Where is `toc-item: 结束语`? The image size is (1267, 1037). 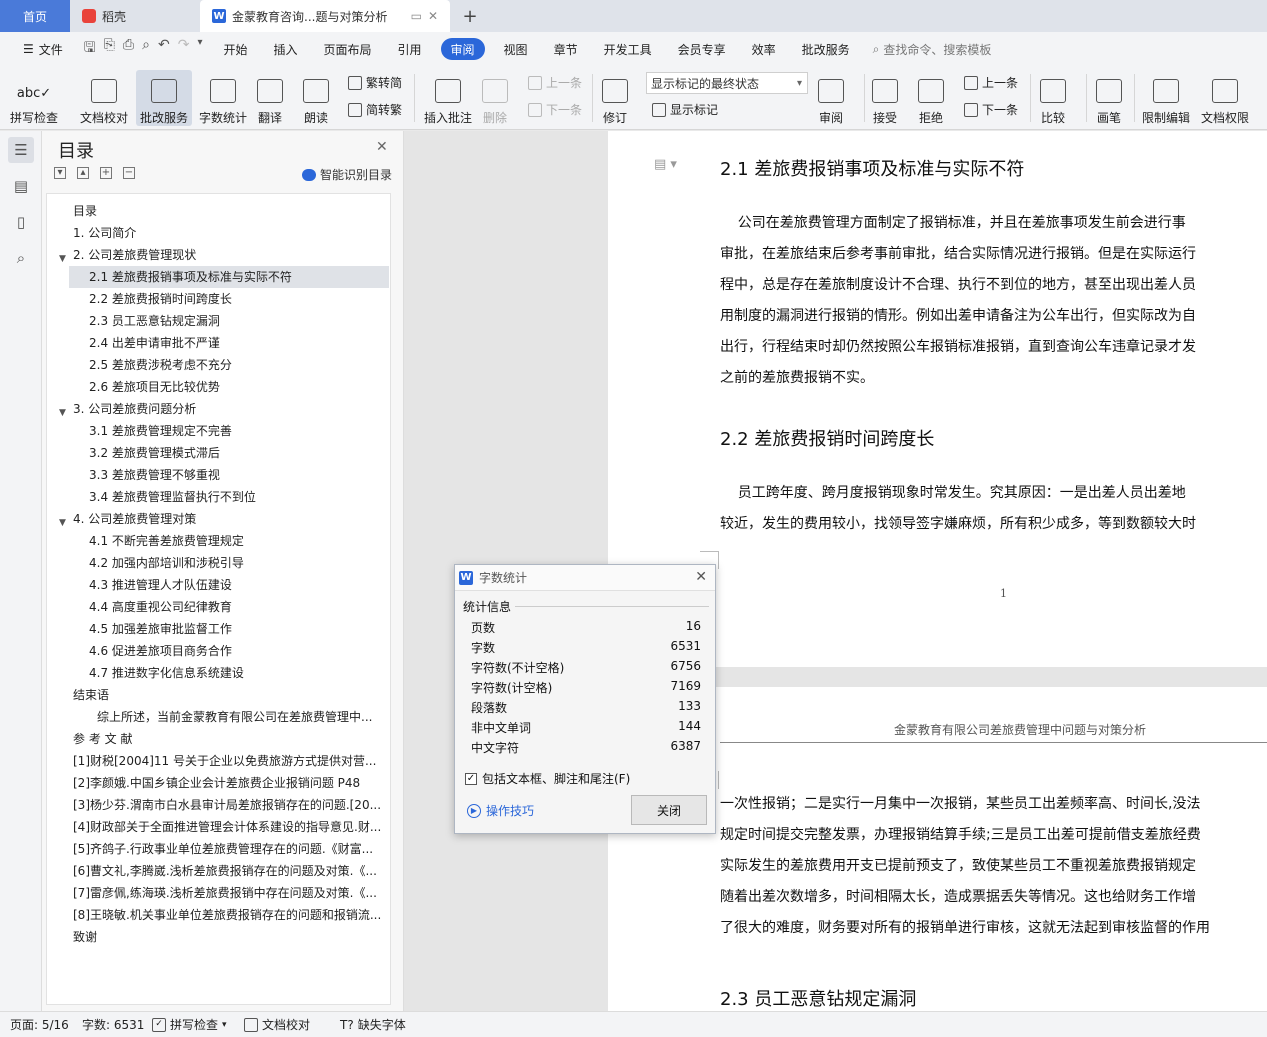
toc-item: 结束语 is located at coordinates (216, 695).